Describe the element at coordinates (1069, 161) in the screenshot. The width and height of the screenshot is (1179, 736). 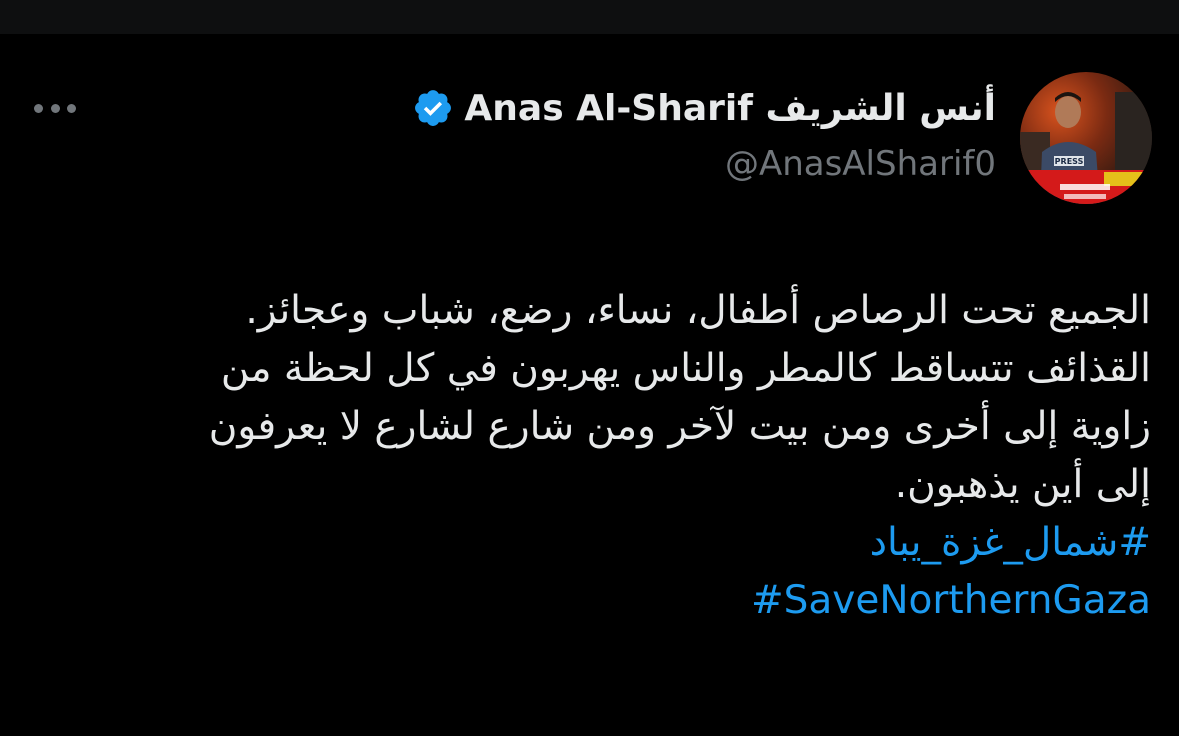
I see `avatar-press-label: PRESS` at that location.